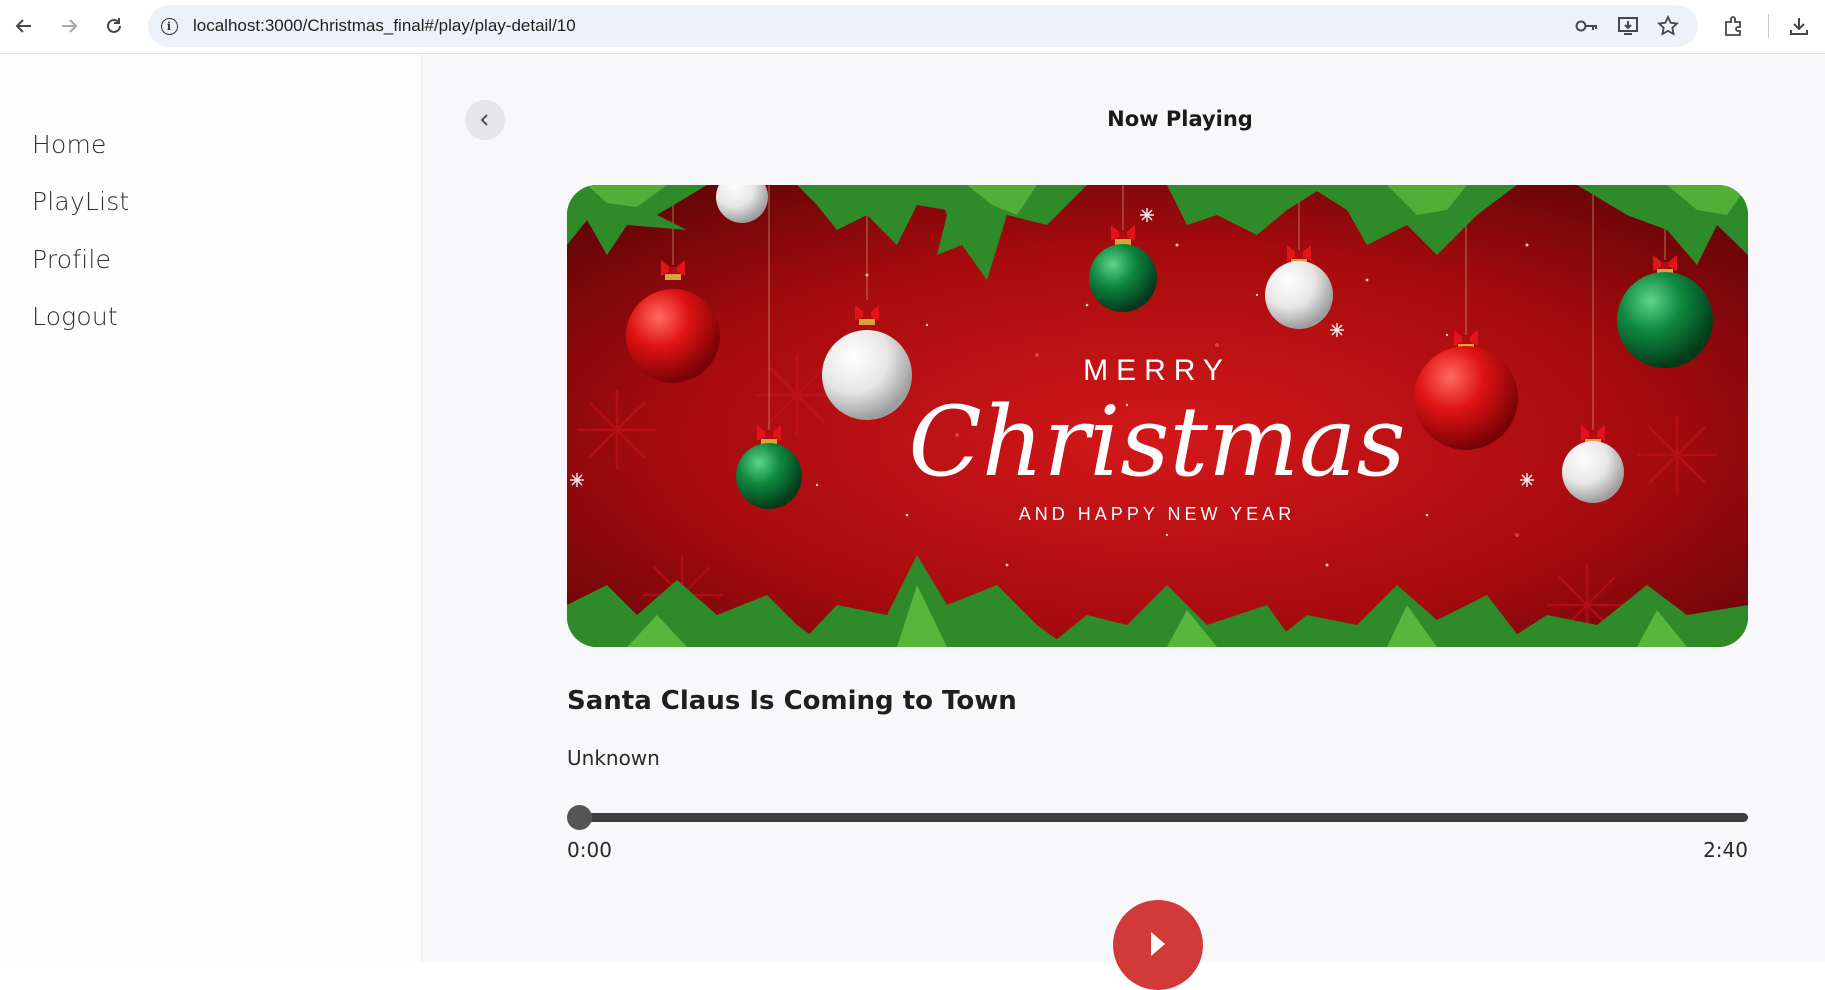 This screenshot has height=990, width=1825. Describe the element at coordinates (69, 26) in the screenshot. I see `forward-icon` at that location.